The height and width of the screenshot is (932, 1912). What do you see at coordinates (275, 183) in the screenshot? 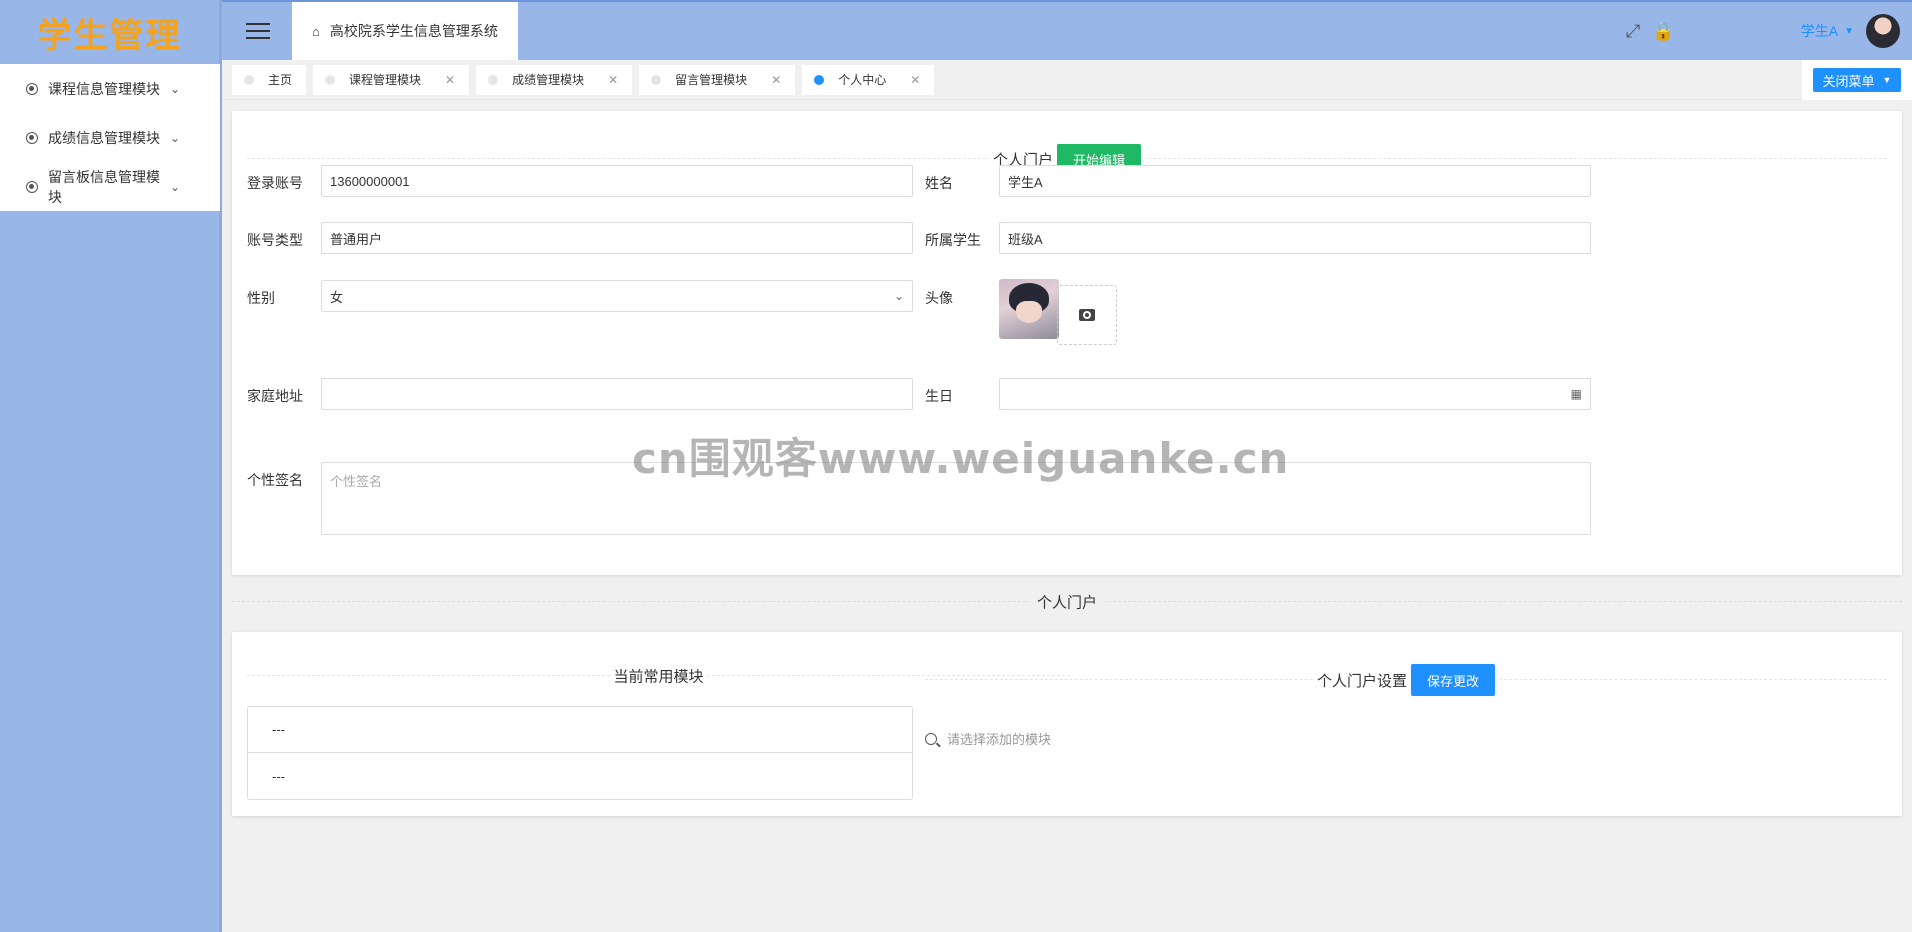
I see `account-label: 登录账号` at bounding box center [275, 183].